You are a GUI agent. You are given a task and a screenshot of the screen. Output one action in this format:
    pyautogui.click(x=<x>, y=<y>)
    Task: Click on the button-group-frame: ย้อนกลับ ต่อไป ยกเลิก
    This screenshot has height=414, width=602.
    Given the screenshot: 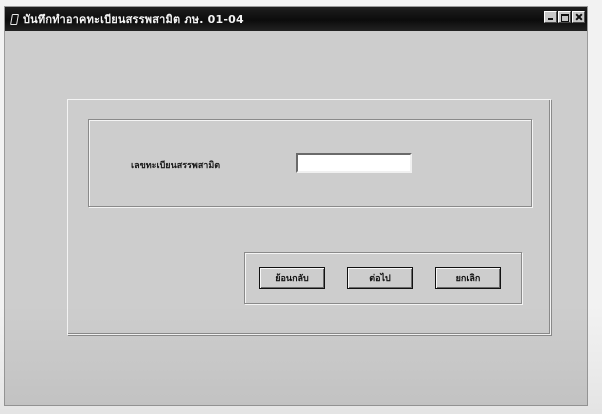 What is the action you would take?
    pyautogui.click(x=383, y=278)
    